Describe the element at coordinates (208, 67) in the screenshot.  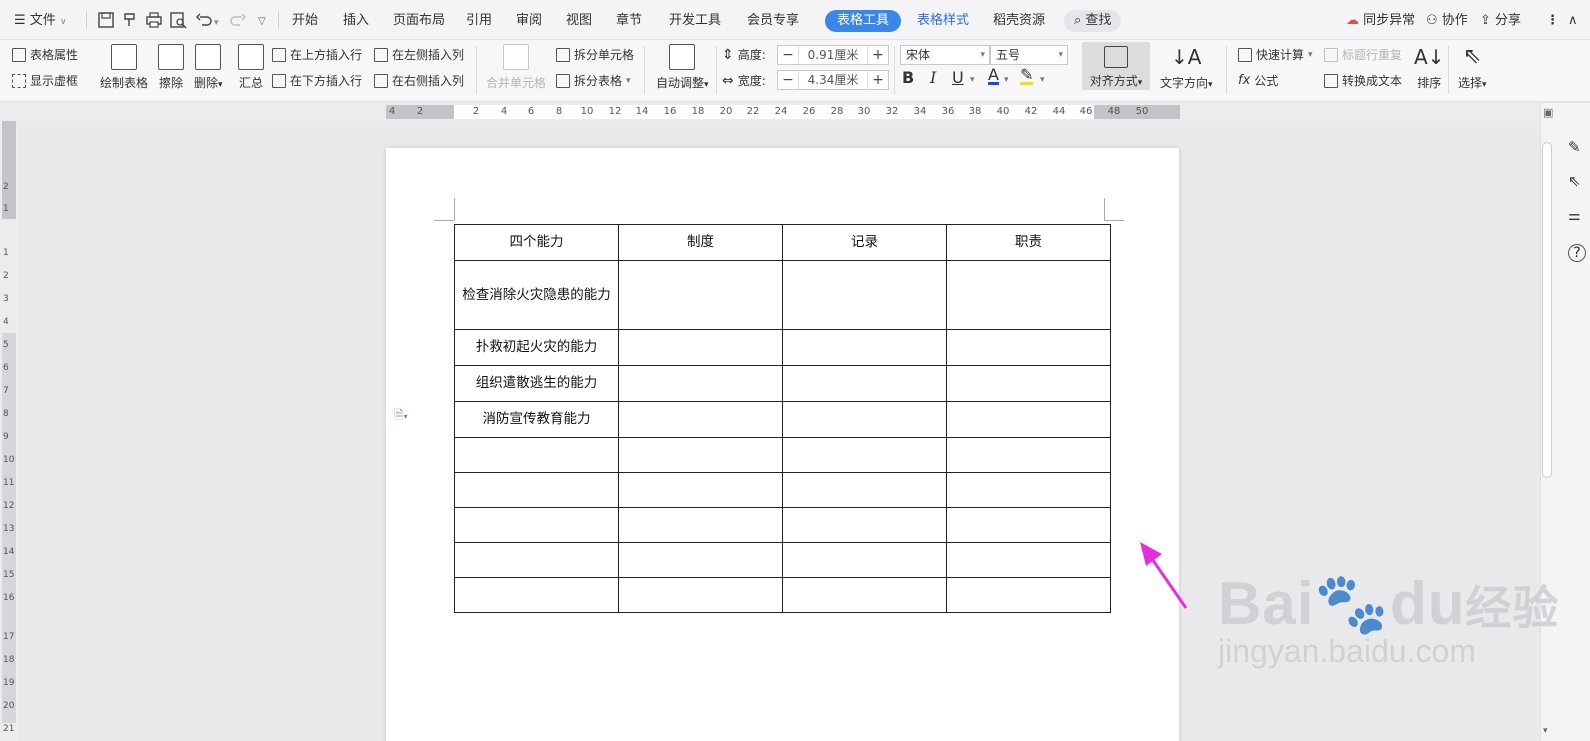
I see `delete-button: 删除▾` at that location.